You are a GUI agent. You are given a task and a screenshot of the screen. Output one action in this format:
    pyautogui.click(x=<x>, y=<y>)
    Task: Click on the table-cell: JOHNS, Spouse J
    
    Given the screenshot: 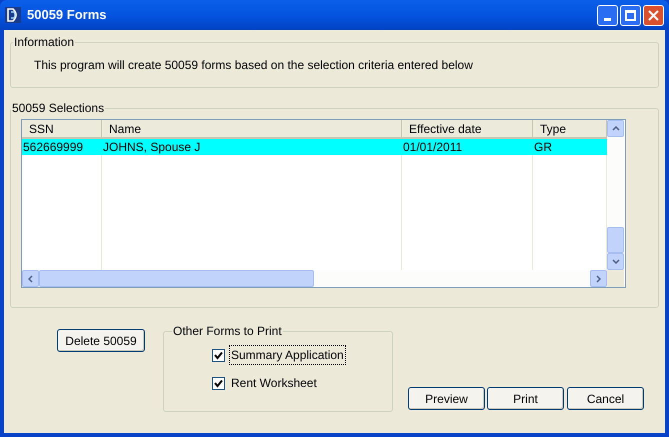 What is the action you would take?
    pyautogui.click(x=252, y=147)
    